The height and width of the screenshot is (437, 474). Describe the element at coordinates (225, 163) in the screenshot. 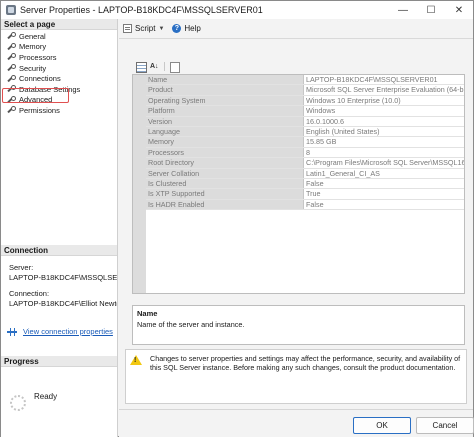

I see `property-name: Root Directory` at that location.